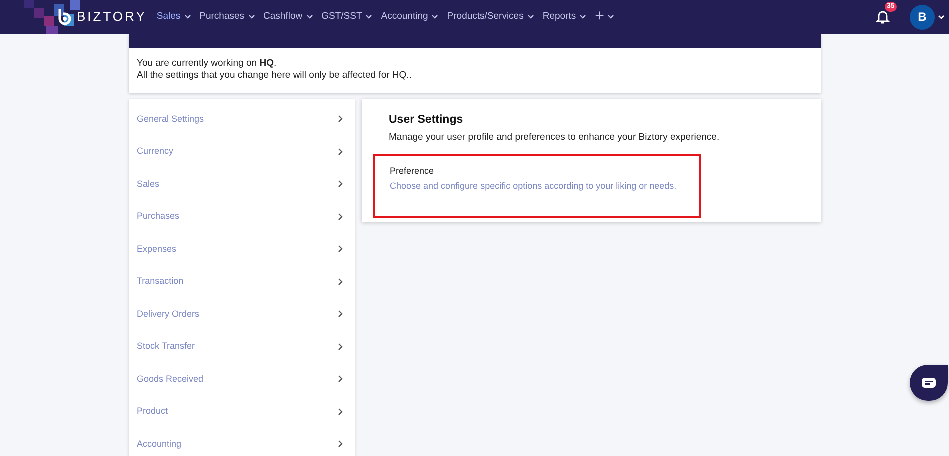  I want to click on sidebar-item: Accounting, so click(242, 442).